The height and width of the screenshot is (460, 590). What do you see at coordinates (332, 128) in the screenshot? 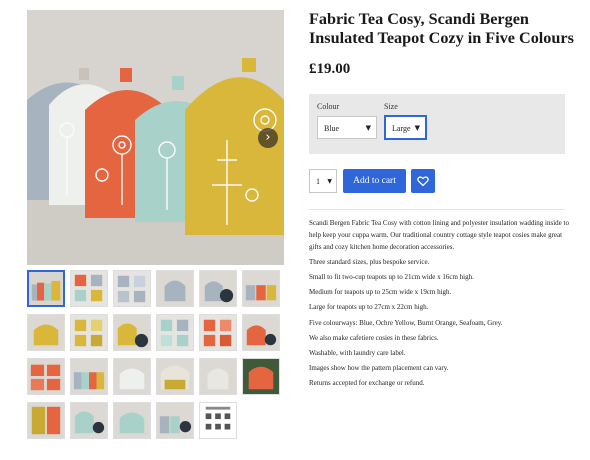
I see `colour-select-value: Blue` at bounding box center [332, 128].